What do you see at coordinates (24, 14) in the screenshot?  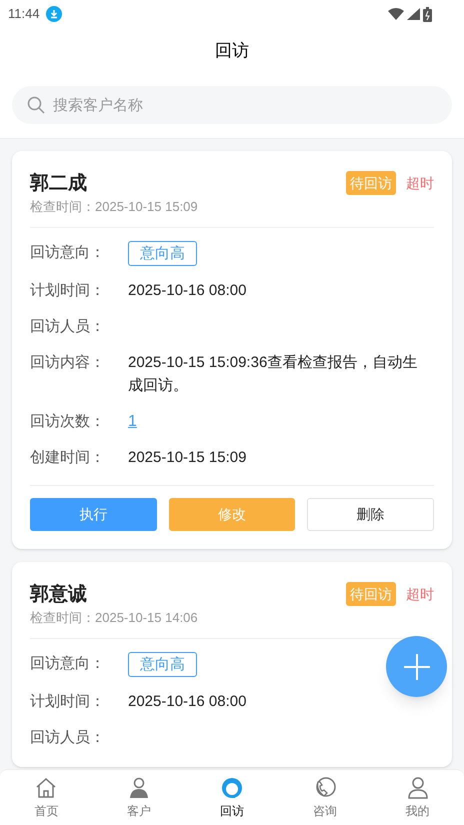 I see `status-time: 11:44` at bounding box center [24, 14].